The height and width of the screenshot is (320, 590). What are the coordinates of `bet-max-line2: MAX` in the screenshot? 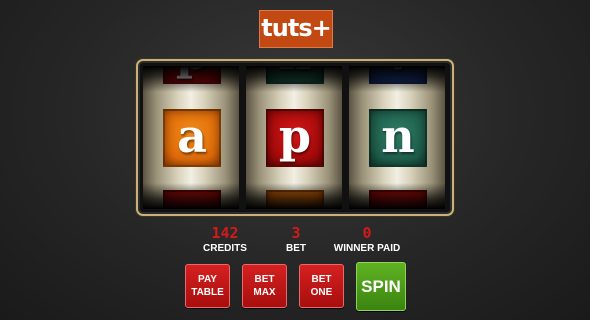 It's located at (264, 292).